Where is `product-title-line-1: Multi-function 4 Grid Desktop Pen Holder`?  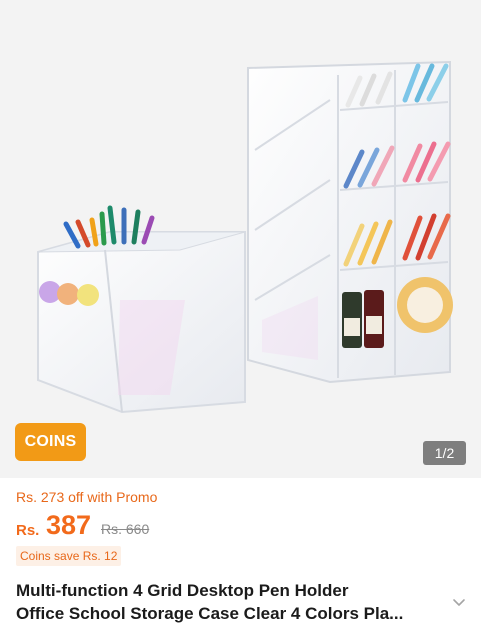 product-title-line-1: Multi-function 4 Grid Desktop Pen Holder is located at coordinates (182, 590).